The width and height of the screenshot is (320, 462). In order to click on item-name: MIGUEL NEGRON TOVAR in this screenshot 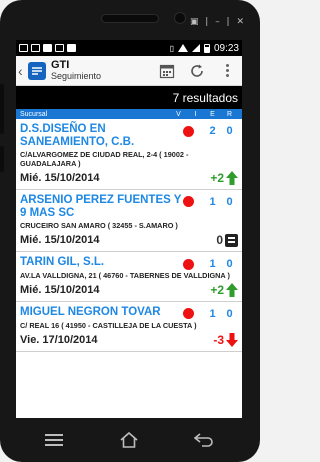, I will do `click(90, 311)`.